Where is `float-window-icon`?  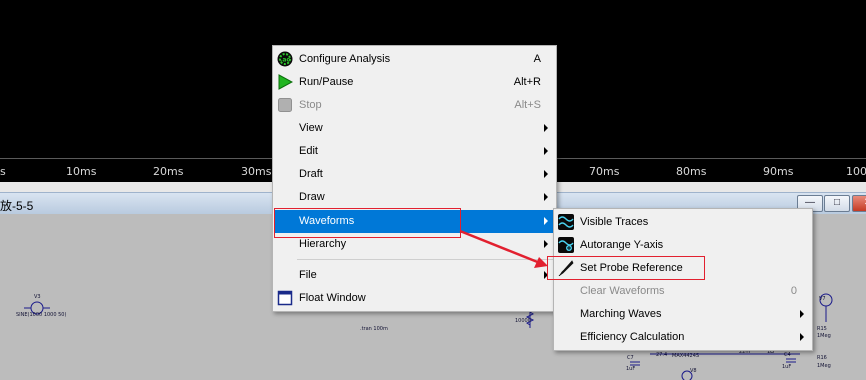
float-window-icon is located at coordinates (285, 298).